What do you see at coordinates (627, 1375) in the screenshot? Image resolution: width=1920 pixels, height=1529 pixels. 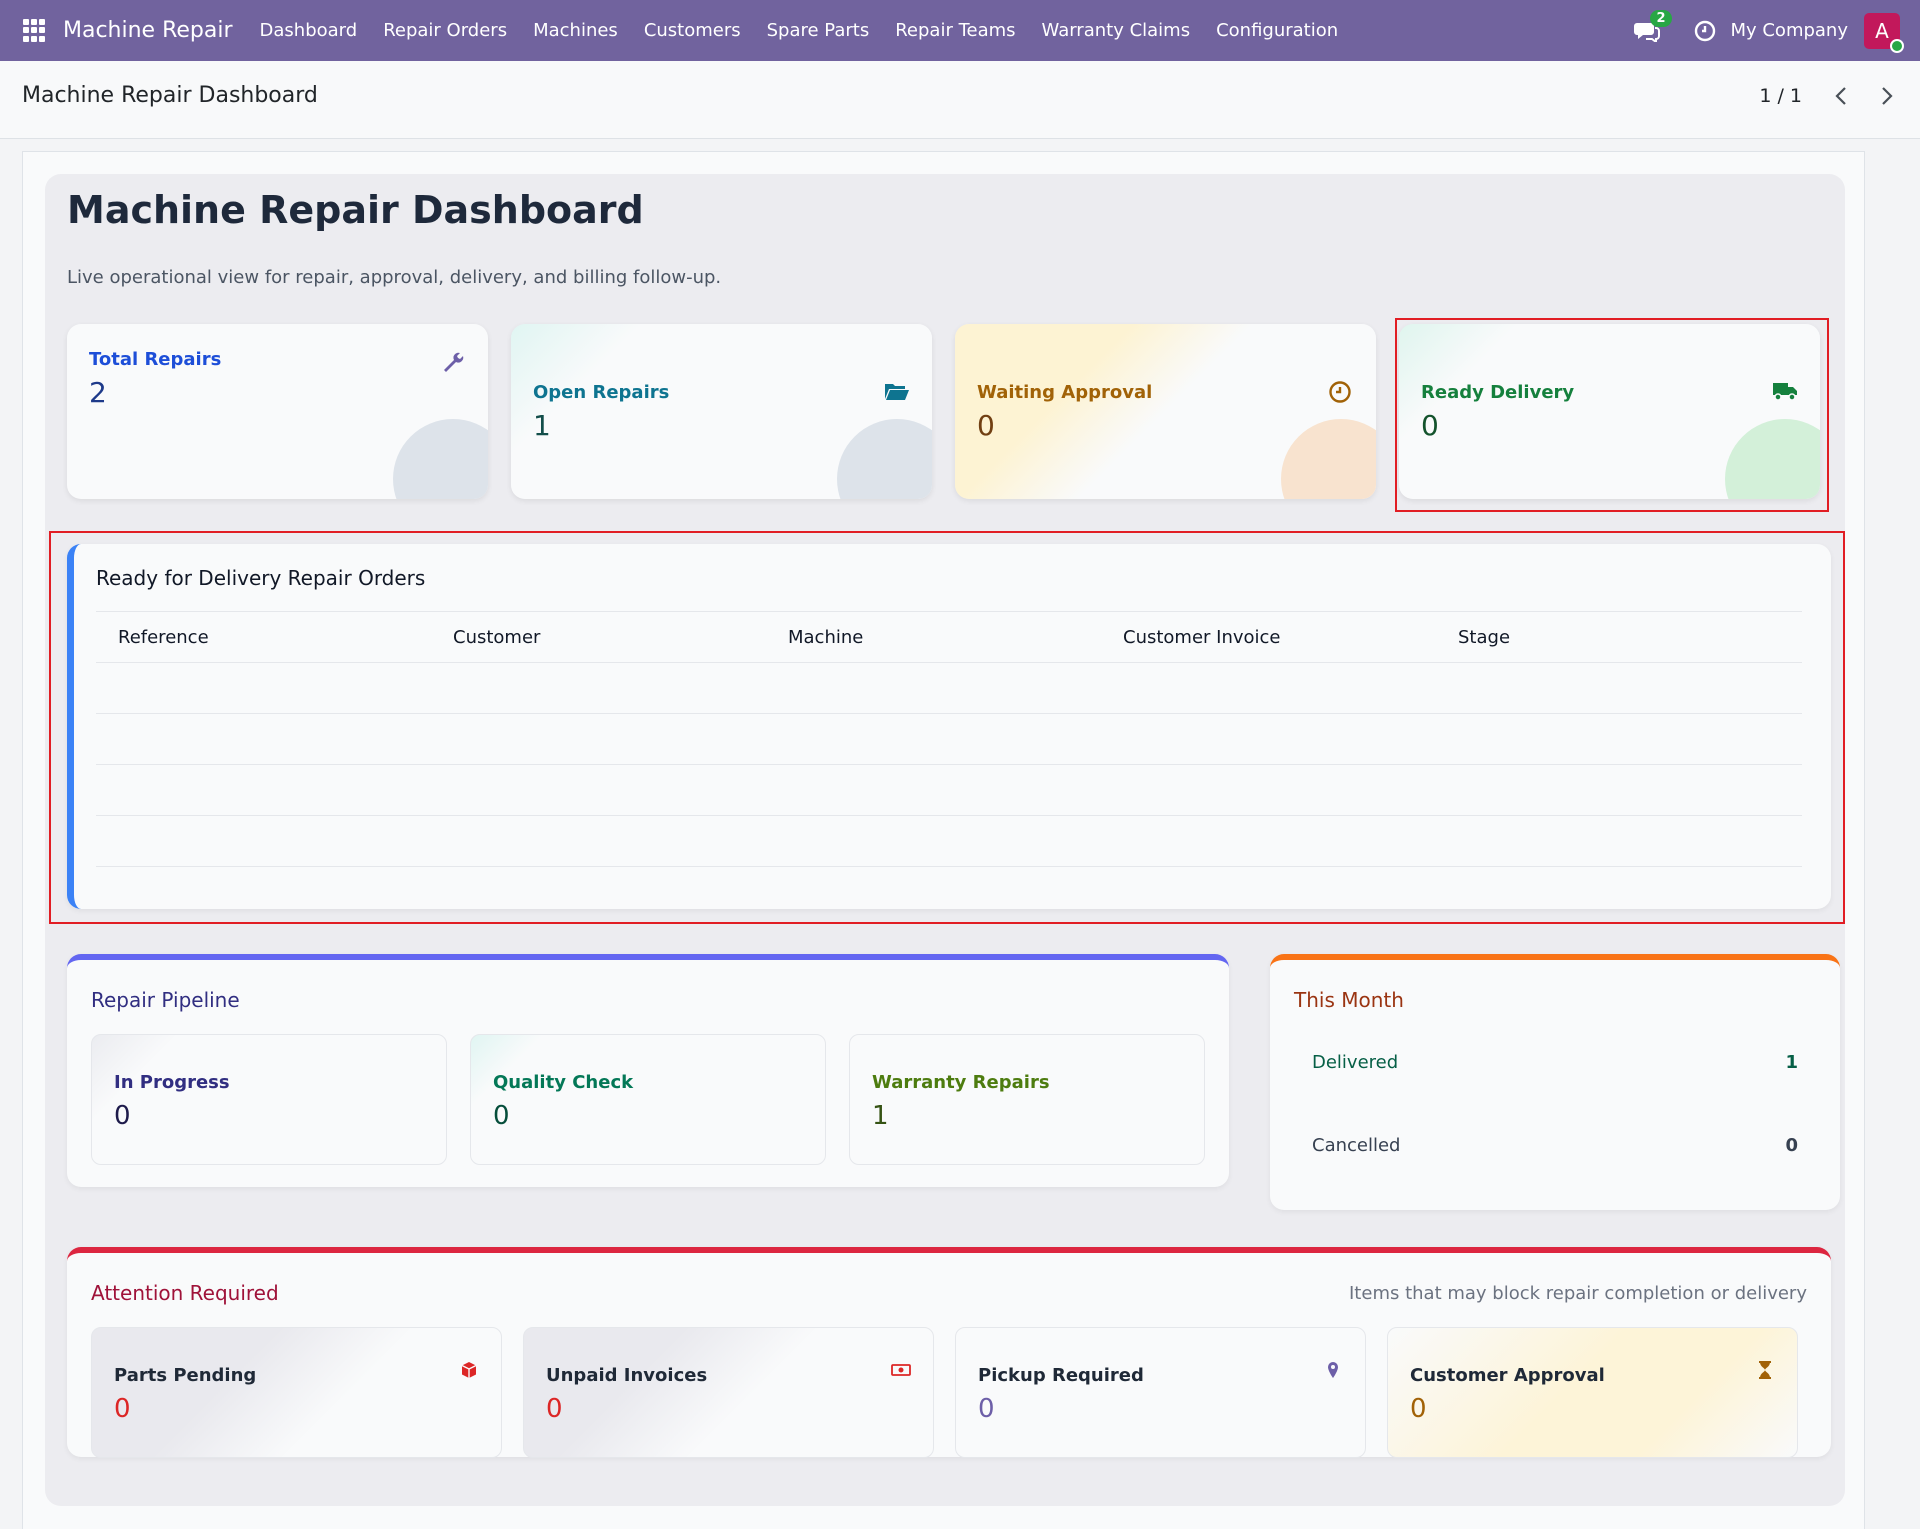 I see `attention-label: Unpaid Invoices` at bounding box center [627, 1375].